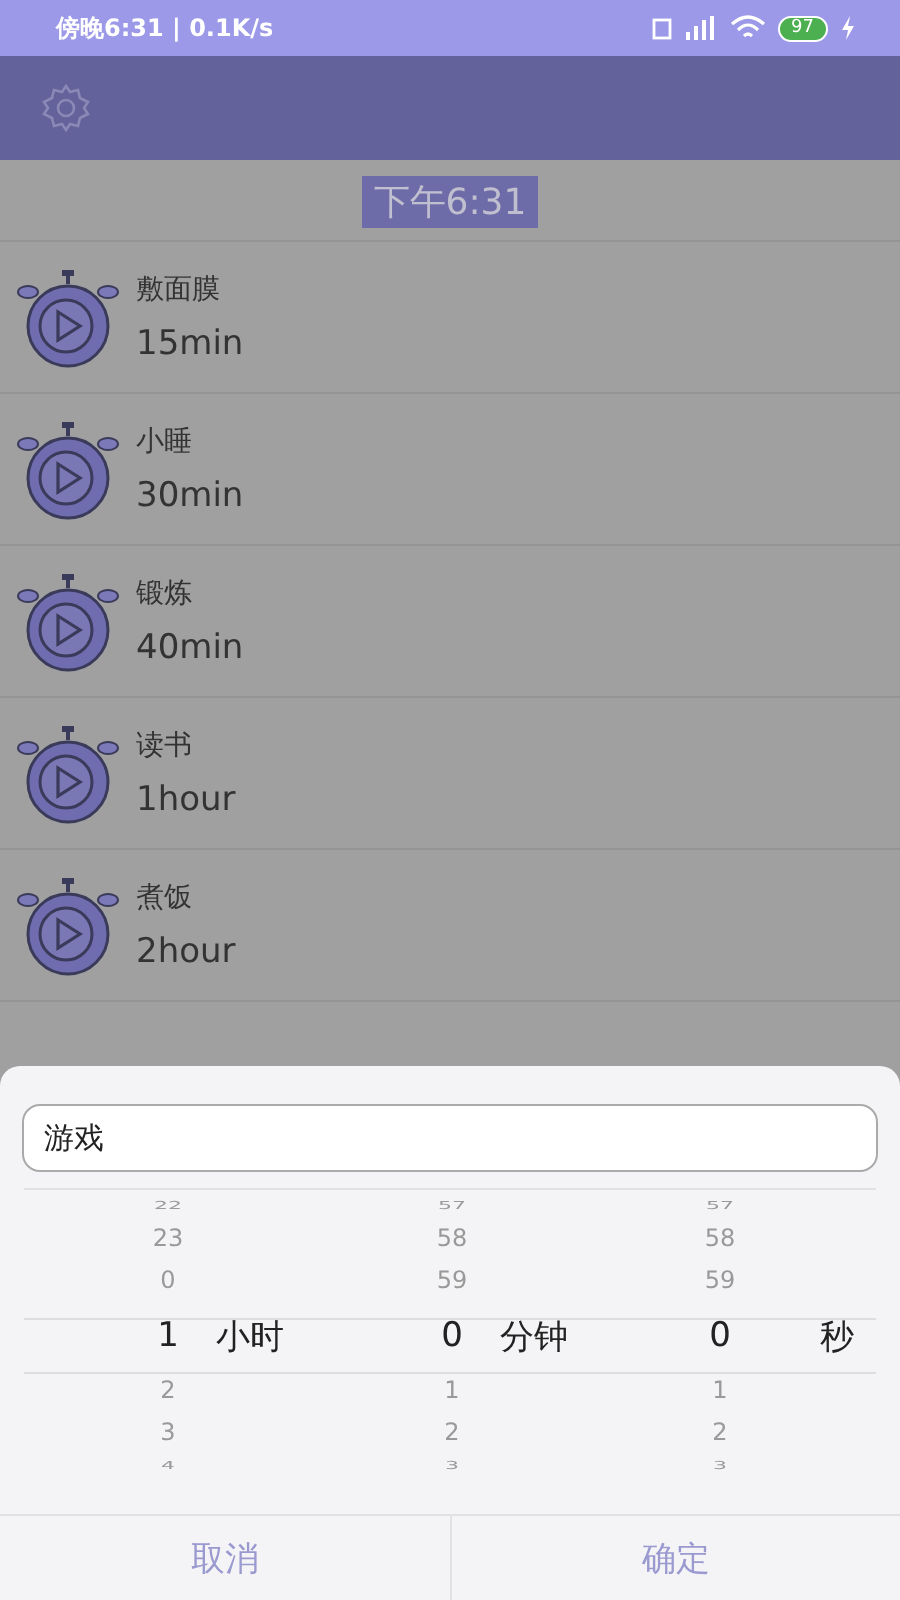 The width and height of the screenshot is (900, 1600). What do you see at coordinates (168, 1239) in the screenshot?
I see `picker-option: 23` at bounding box center [168, 1239].